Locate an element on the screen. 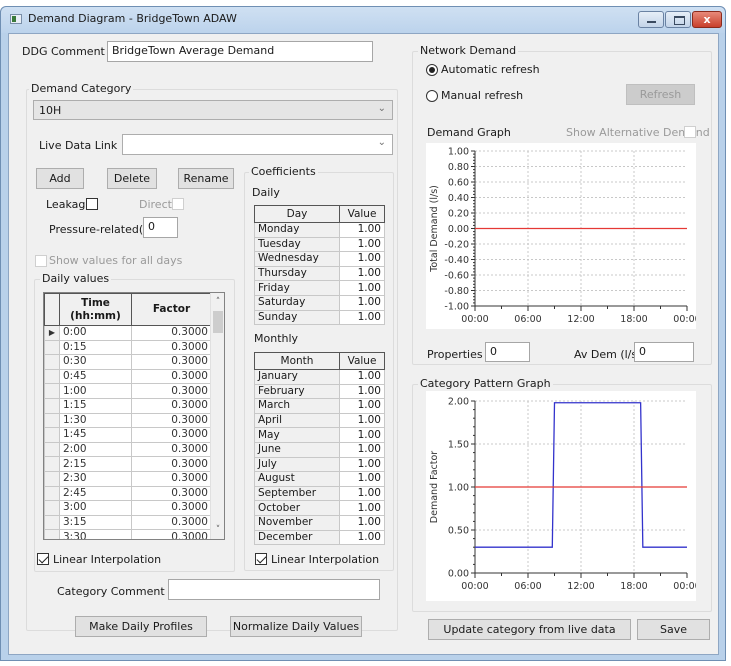 The height and width of the screenshot is (666, 731). coef-linear-interpolation-checkbox is located at coordinates (261, 559).